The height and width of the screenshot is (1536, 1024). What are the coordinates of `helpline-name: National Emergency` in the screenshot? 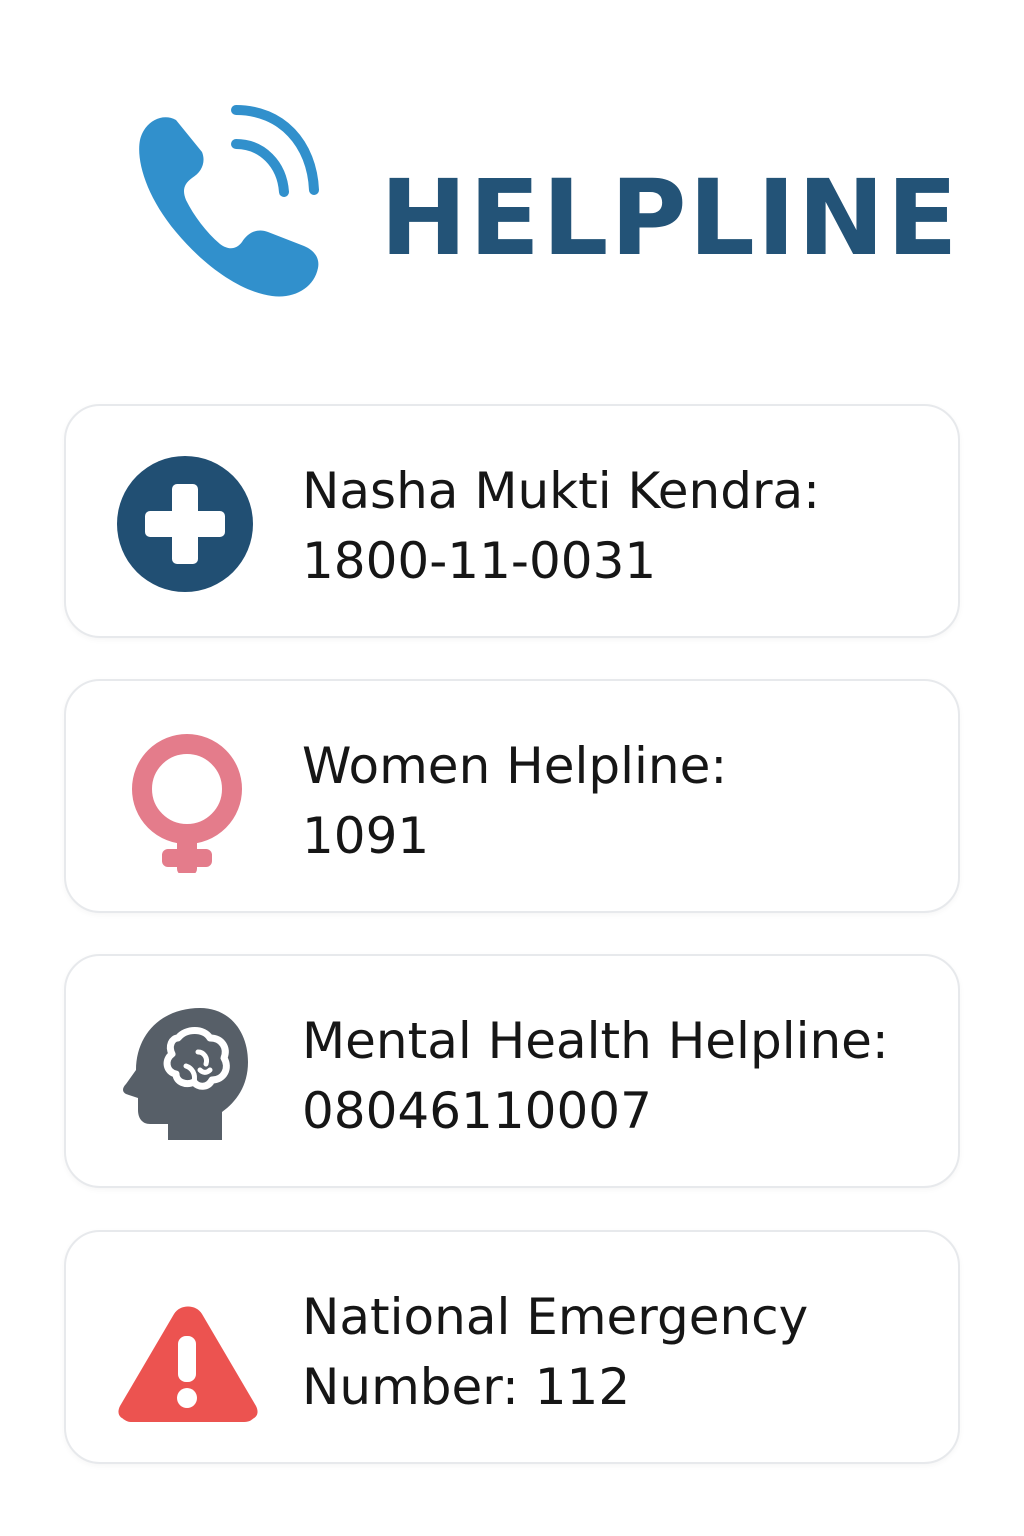 It's located at (555, 1317).